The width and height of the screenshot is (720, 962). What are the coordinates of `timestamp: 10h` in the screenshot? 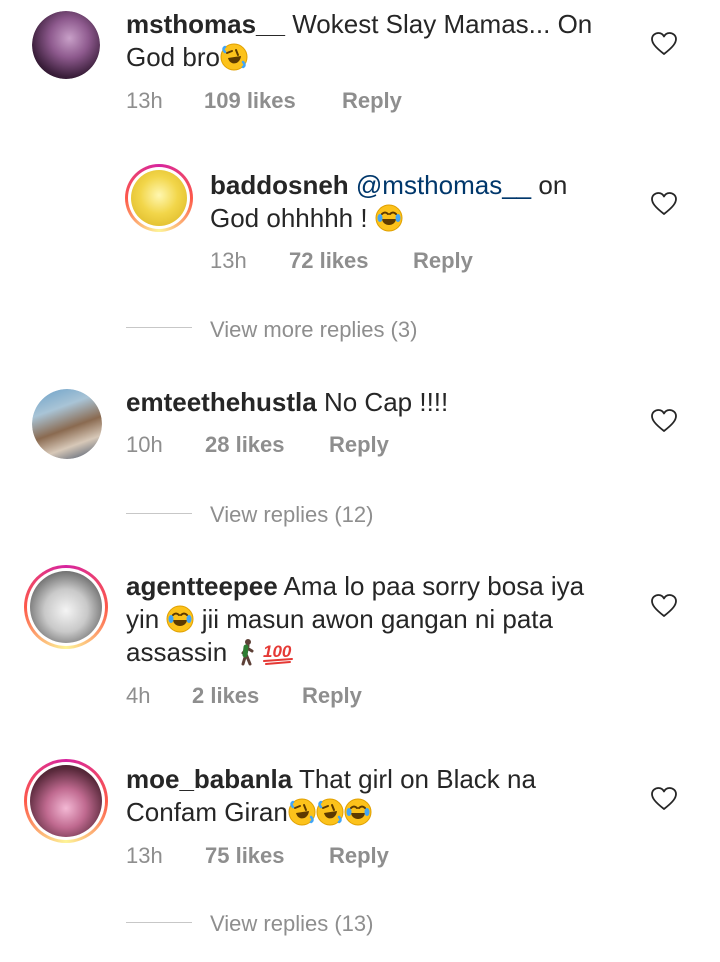 It's located at (144, 444).